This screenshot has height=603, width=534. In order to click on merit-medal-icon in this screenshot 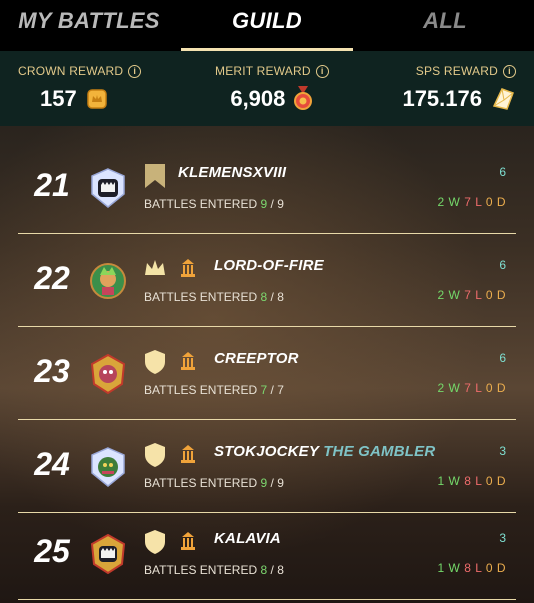, I will do `click(303, 98)`.